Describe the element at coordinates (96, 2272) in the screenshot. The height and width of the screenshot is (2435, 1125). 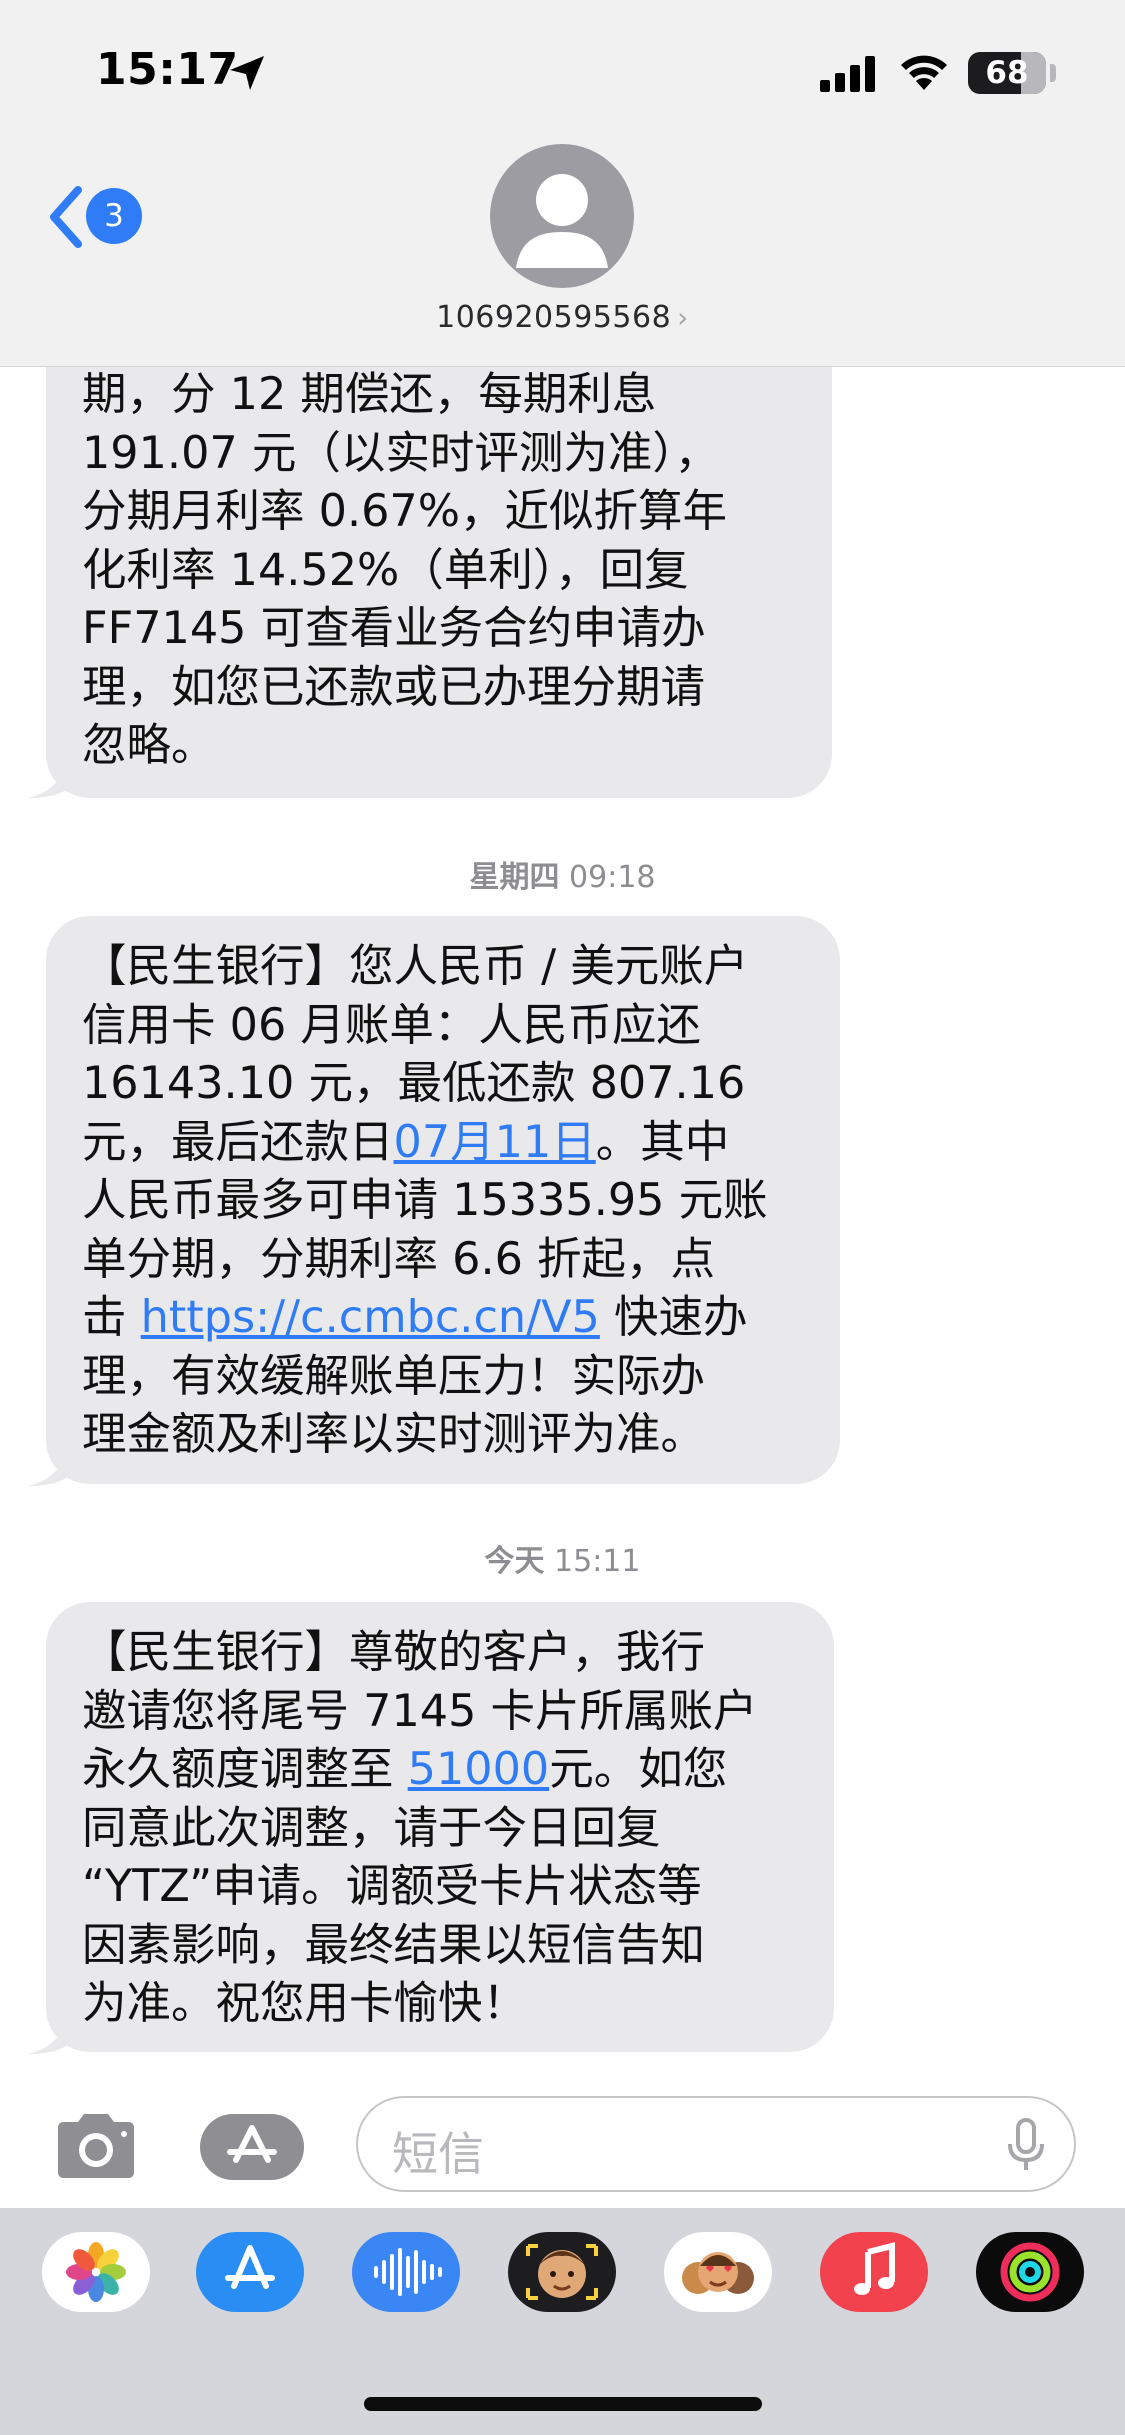
I see `photos-app-icon` at that location.